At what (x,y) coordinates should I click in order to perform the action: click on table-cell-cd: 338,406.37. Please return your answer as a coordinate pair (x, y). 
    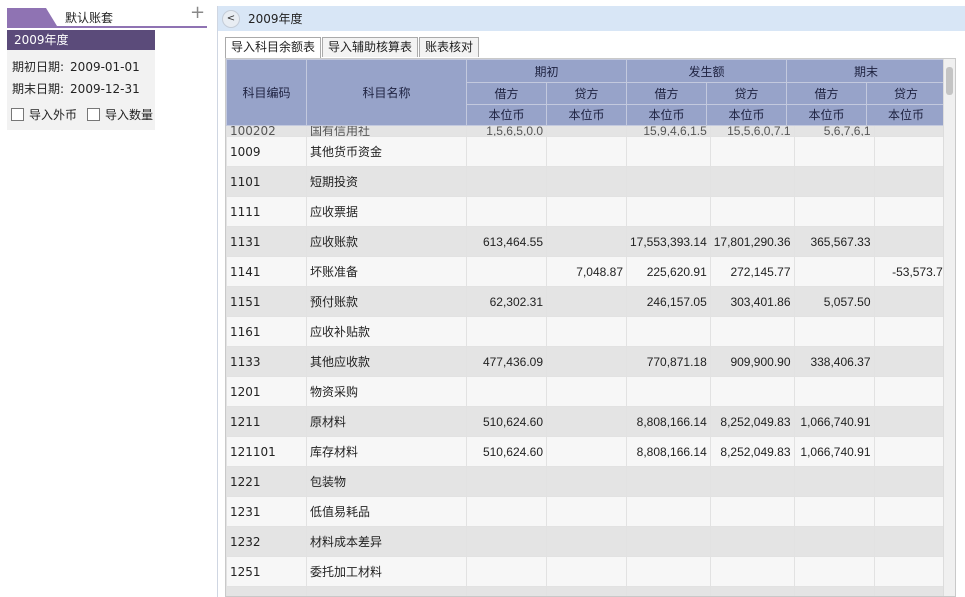
    Looking at the image, I should click on (834, 361).